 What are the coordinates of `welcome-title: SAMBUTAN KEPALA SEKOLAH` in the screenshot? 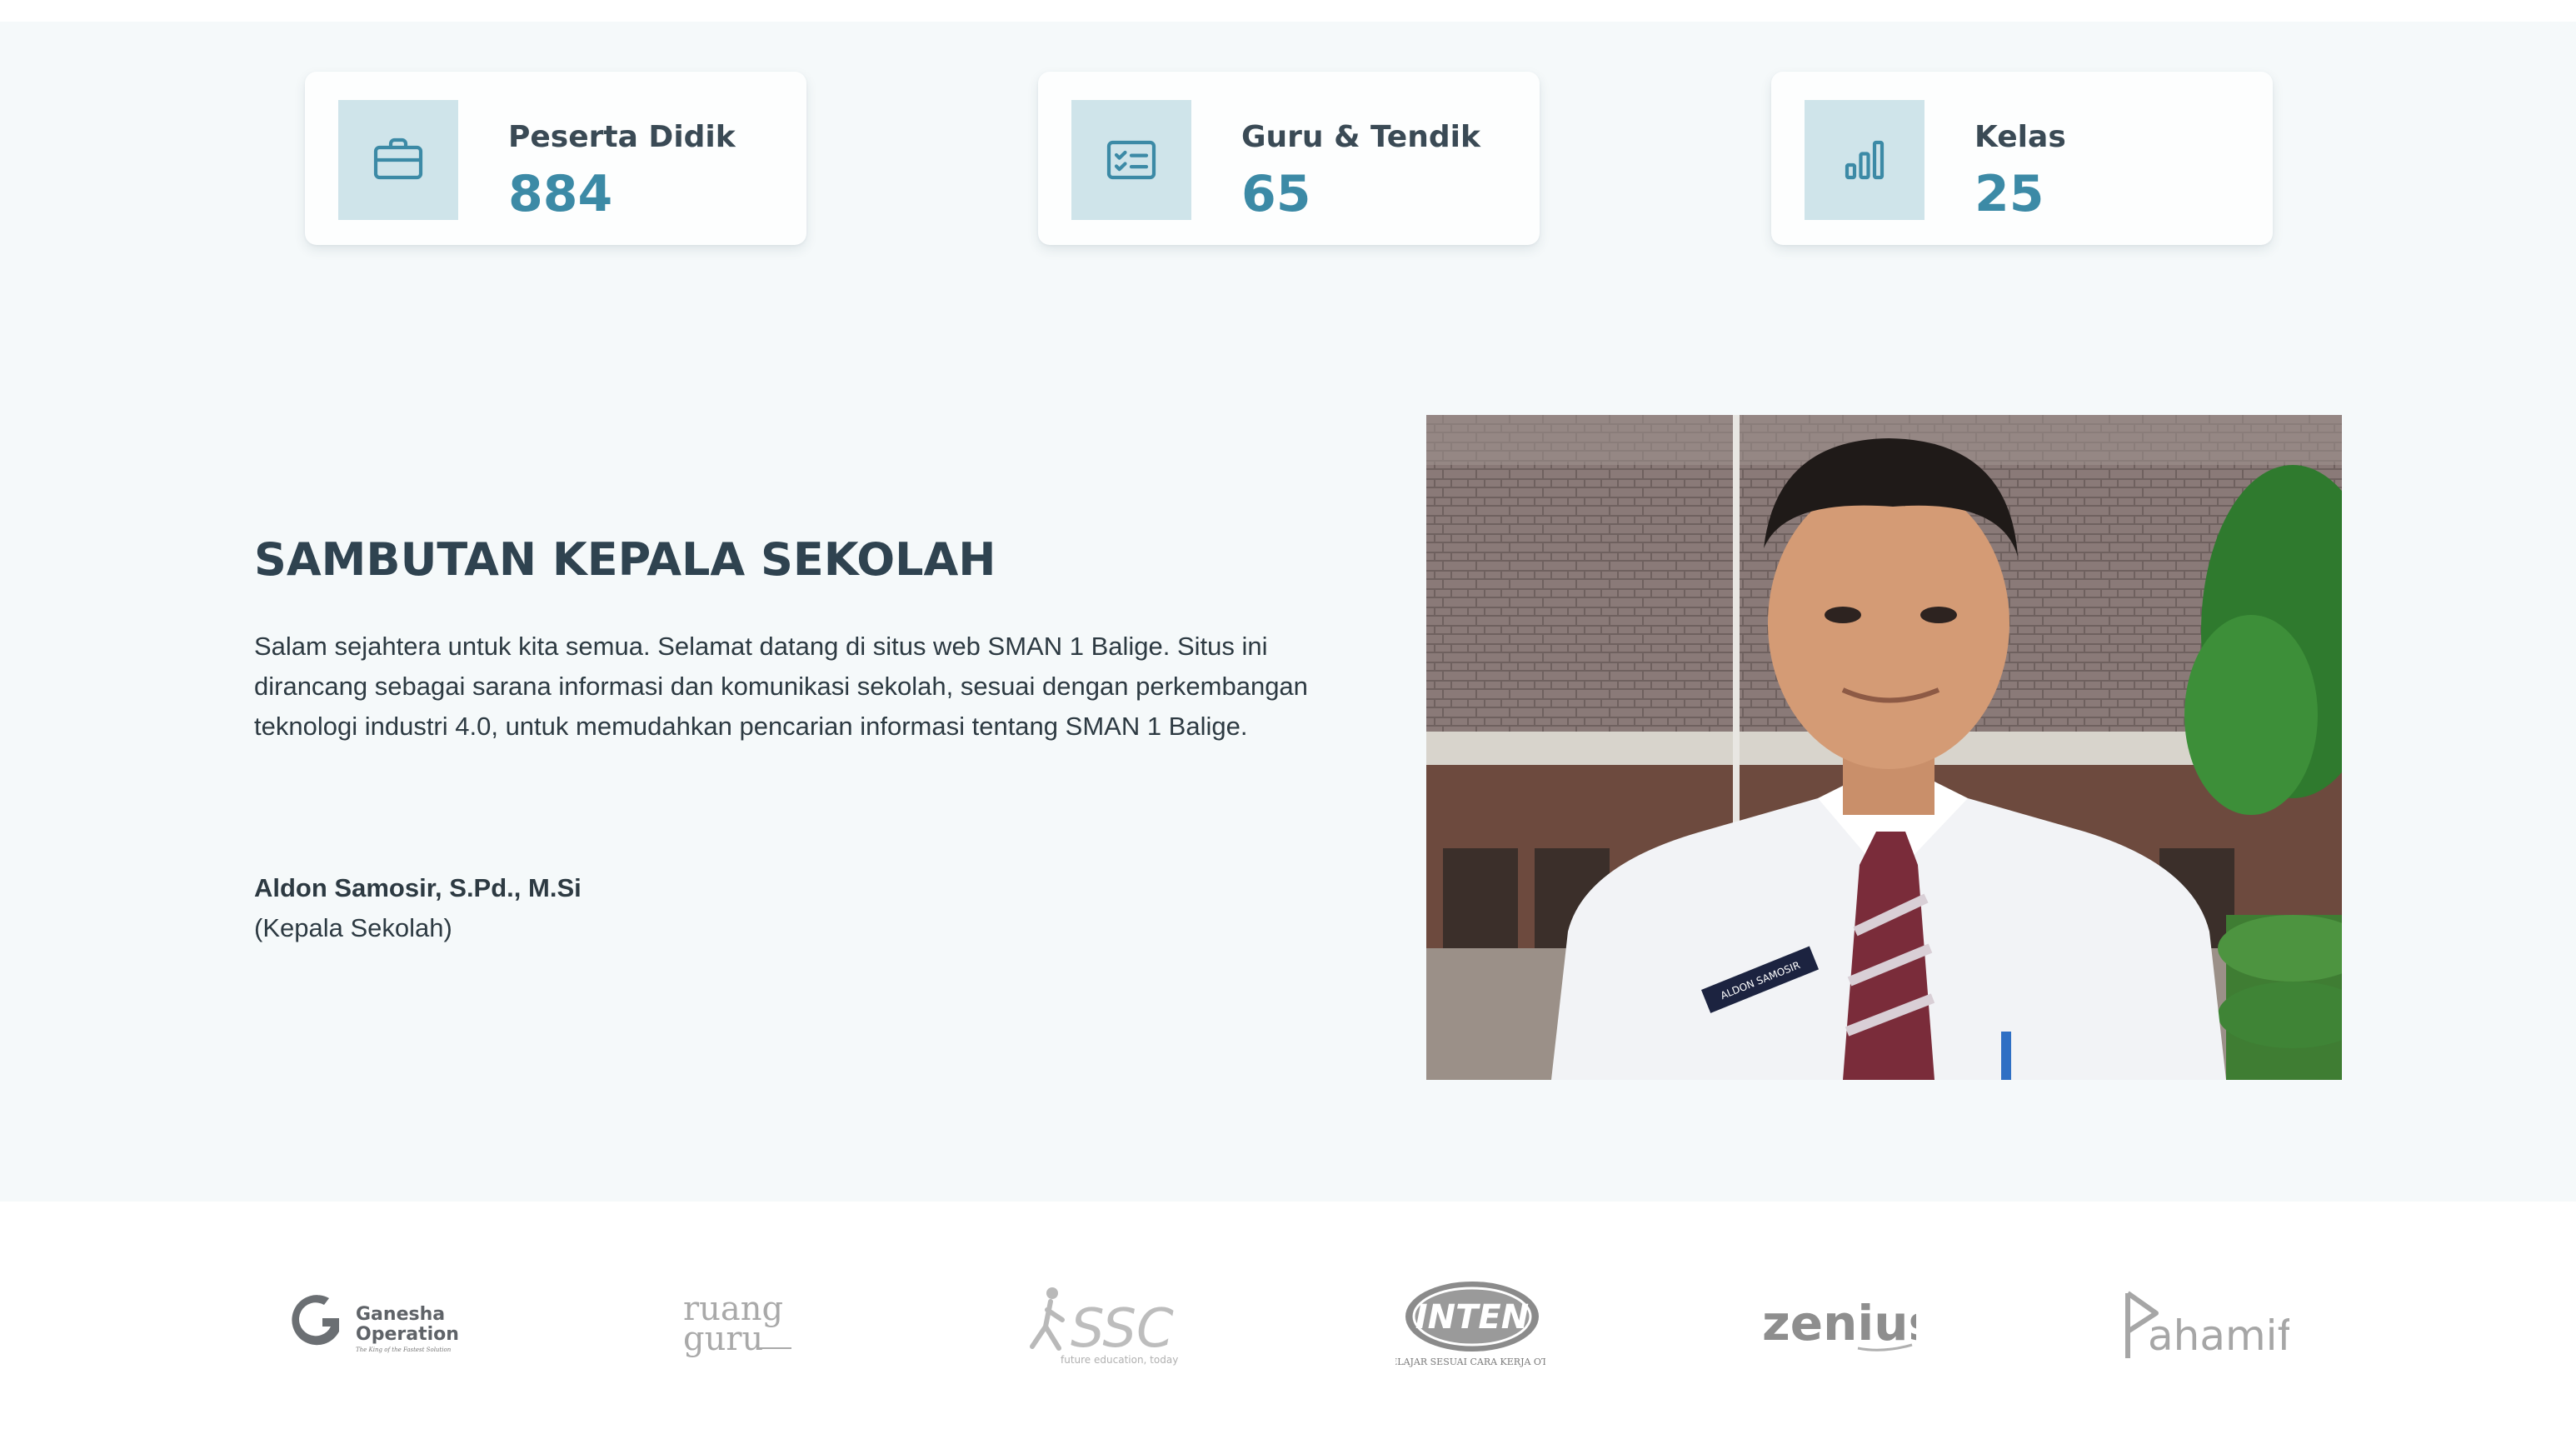 It's located at (625, 560).